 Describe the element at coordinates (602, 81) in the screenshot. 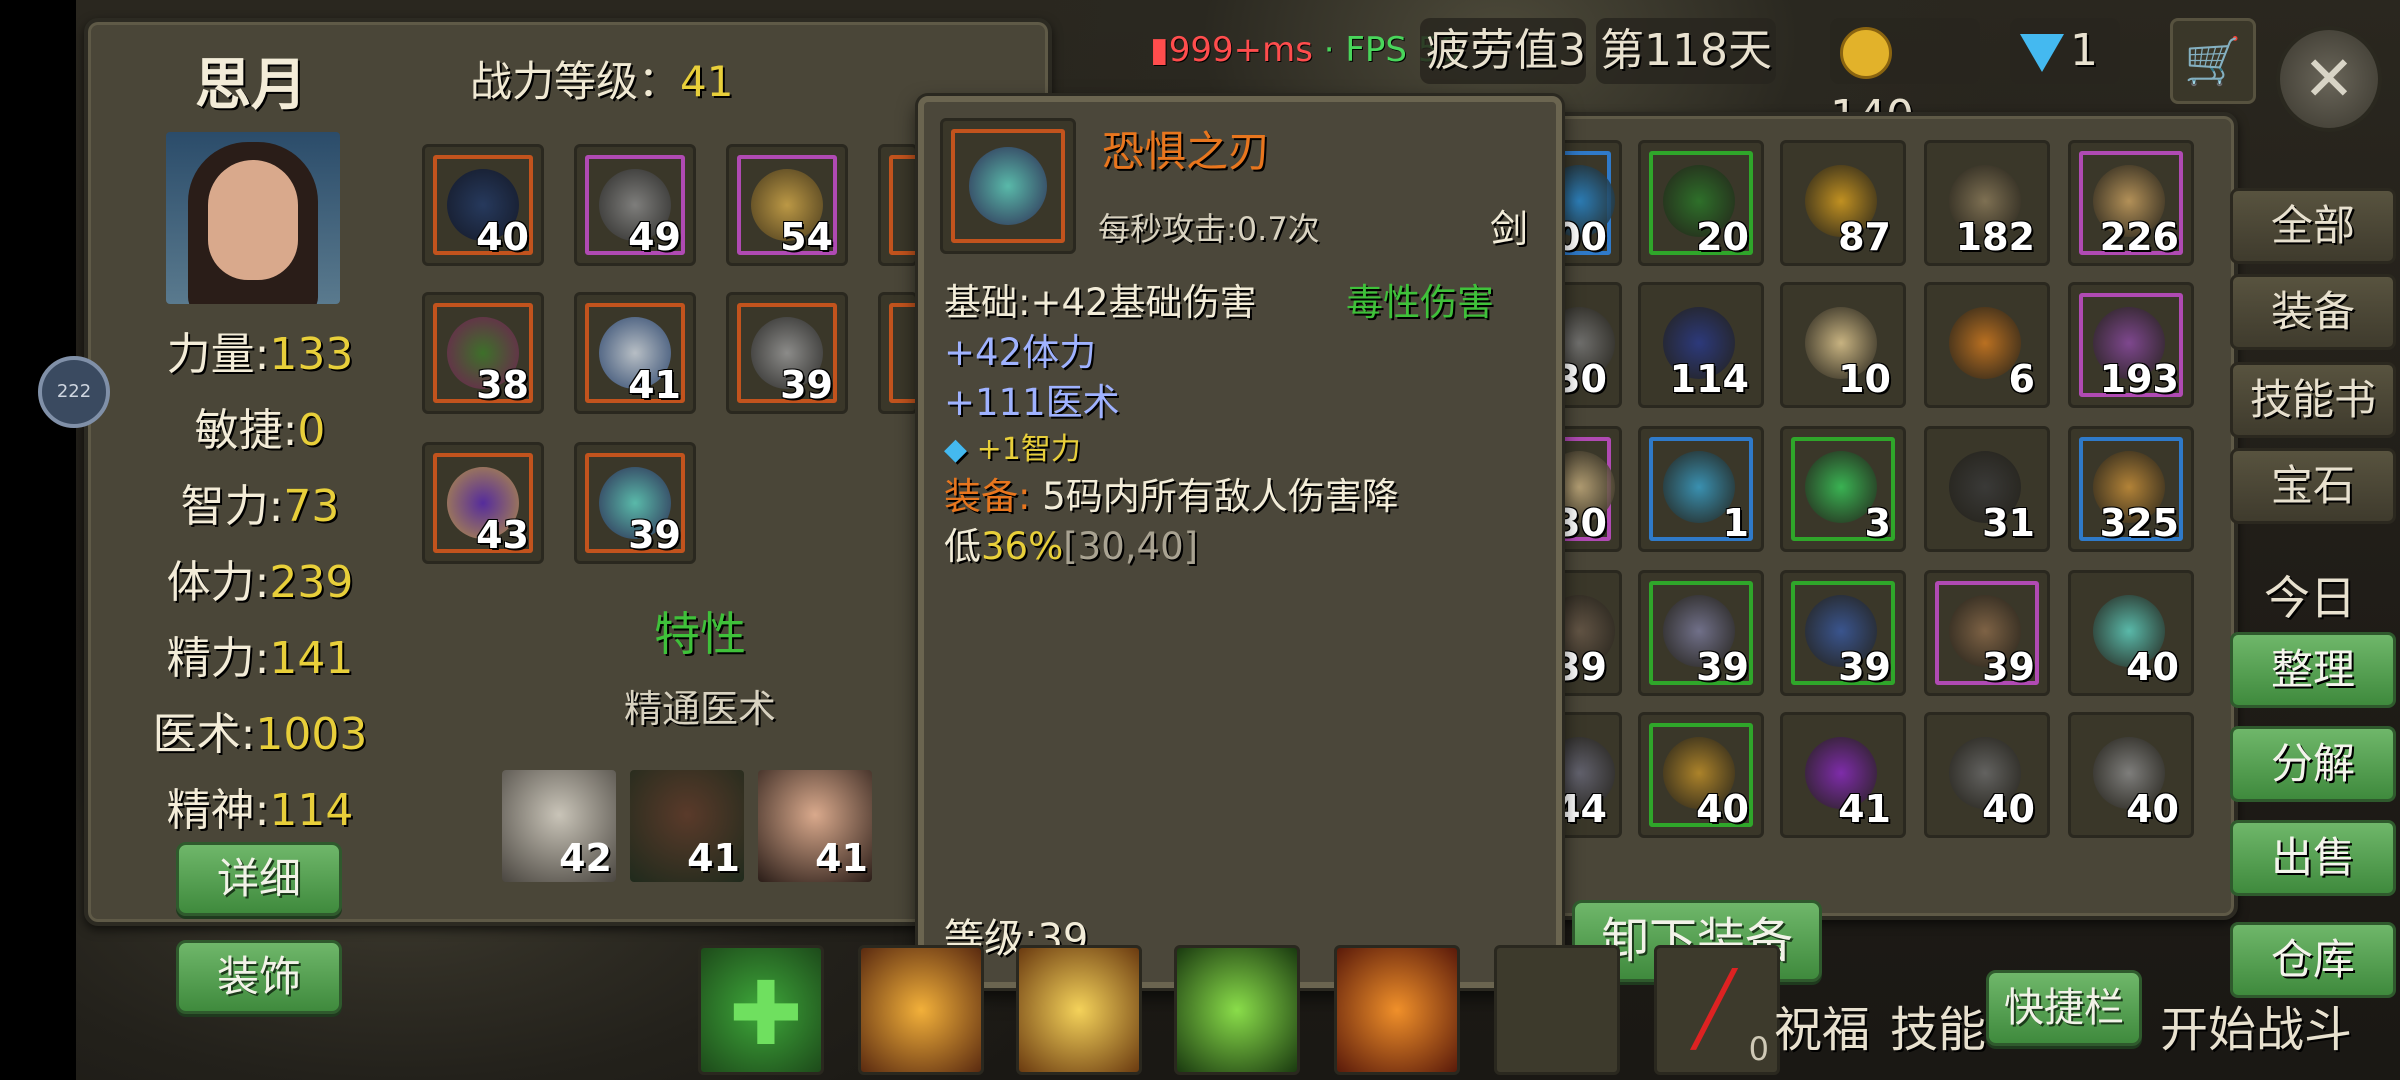

I see `power-level: 战力等级：41` at that location.